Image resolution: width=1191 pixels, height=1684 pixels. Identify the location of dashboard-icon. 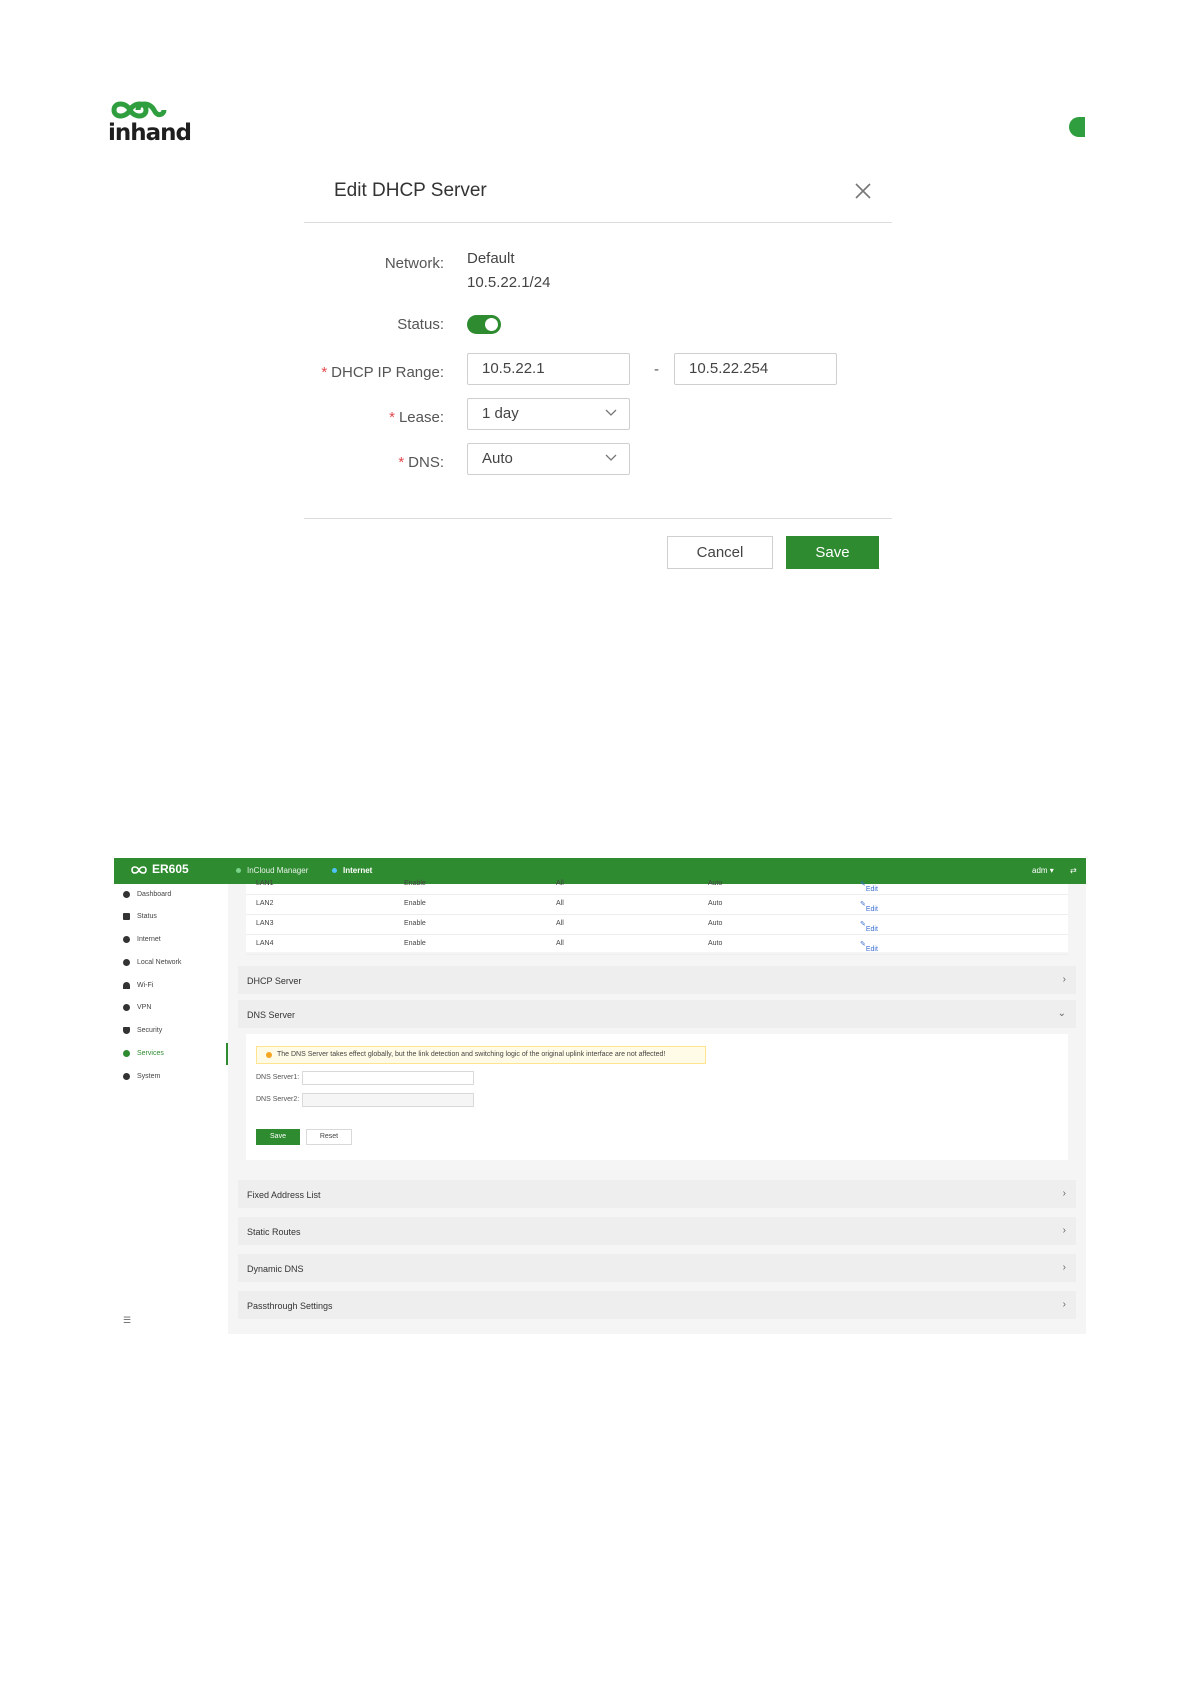
(126, 894).